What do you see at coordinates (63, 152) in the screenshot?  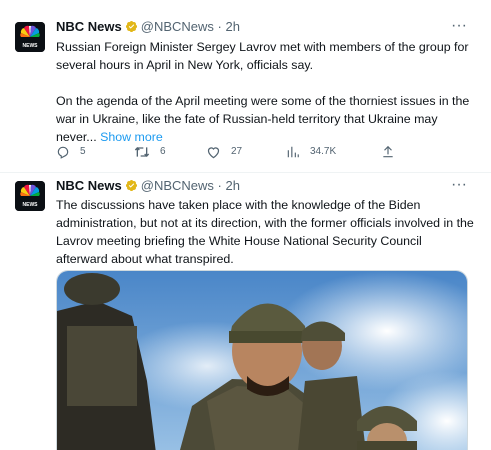 I see `reply-icon` at bounding box center [63, 152].